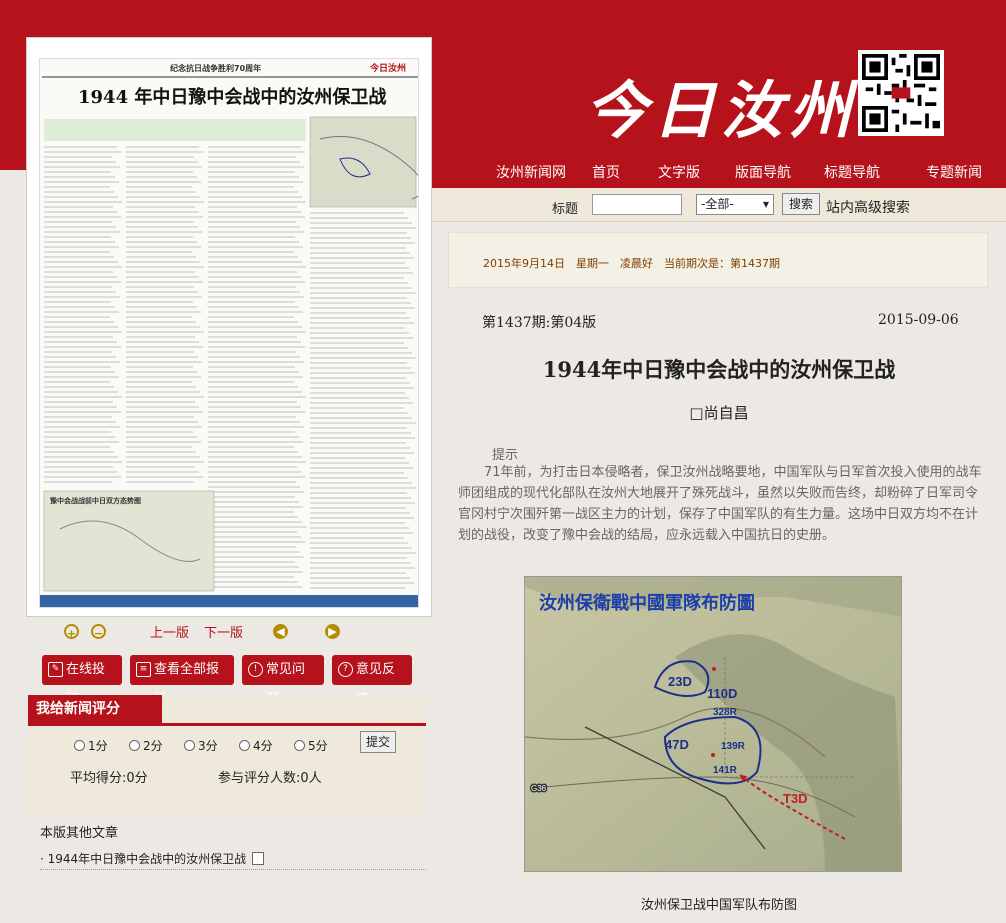 Image resolution: width=1006 pixels, height=923 pixels. I want to click on rating-option-2: 2分, so click(146, 745).